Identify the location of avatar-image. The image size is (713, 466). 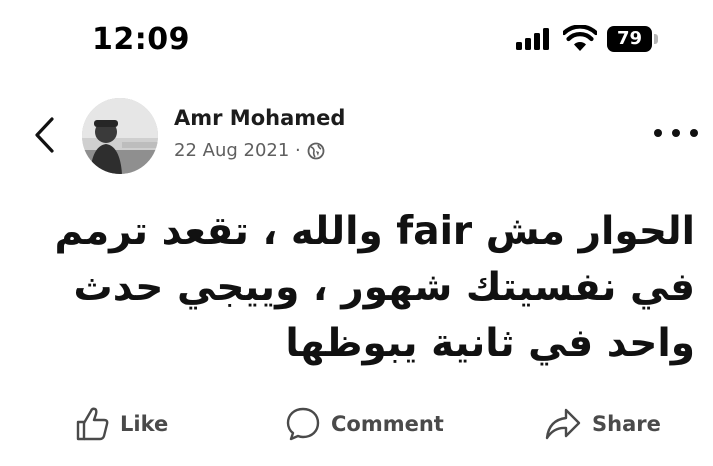
(120, 136).